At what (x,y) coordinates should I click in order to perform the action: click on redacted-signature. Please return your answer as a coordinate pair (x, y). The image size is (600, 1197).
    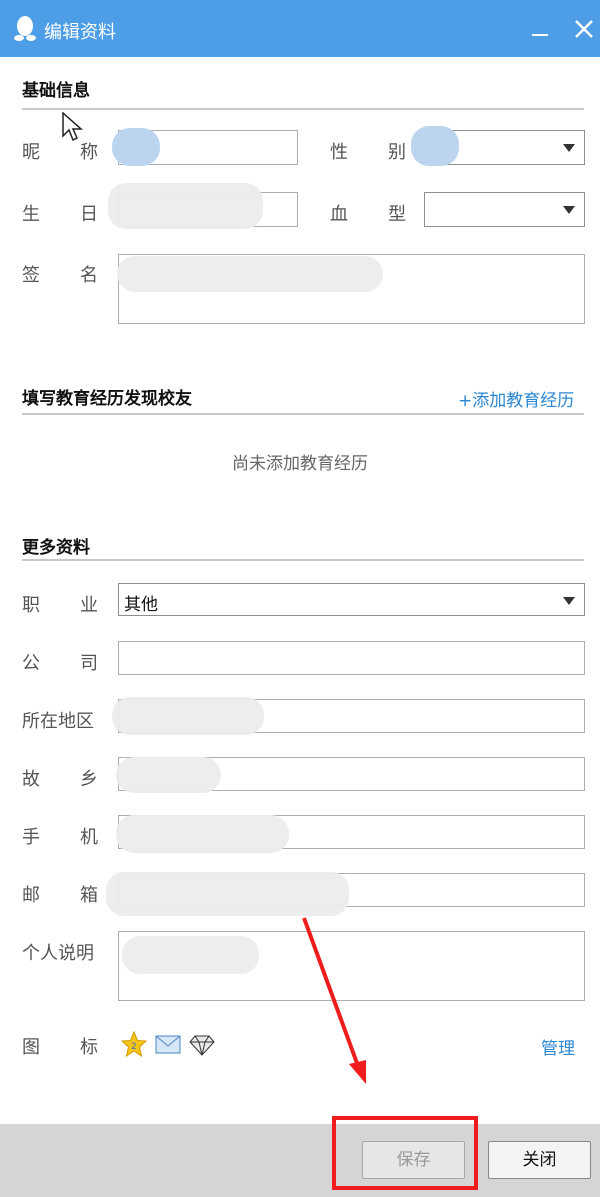
    Looking at the image, I should click on (250, 274).